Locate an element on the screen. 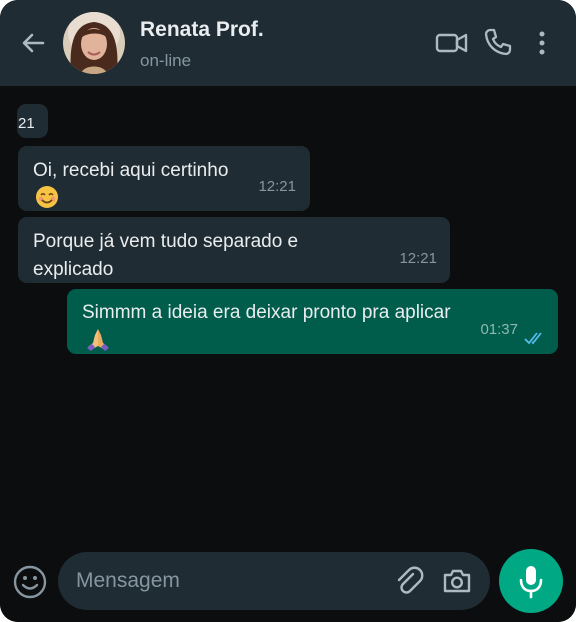 This screenshot has width=576, height=622. message-bubble-incoming: 21 is located at coordinates (32, 121).